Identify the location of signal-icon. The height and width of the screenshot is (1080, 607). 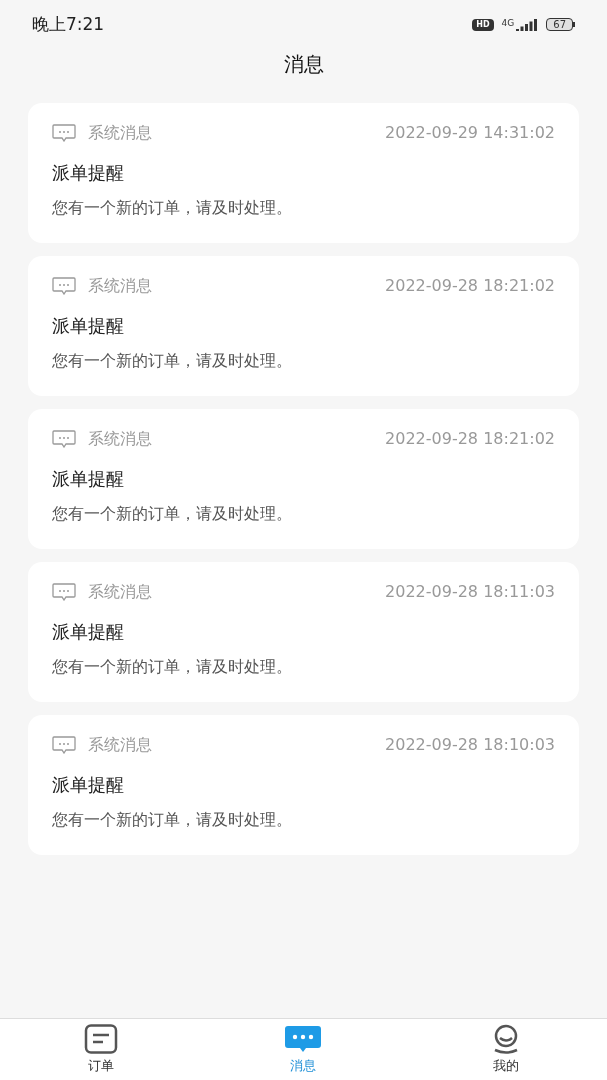
(527, 24).